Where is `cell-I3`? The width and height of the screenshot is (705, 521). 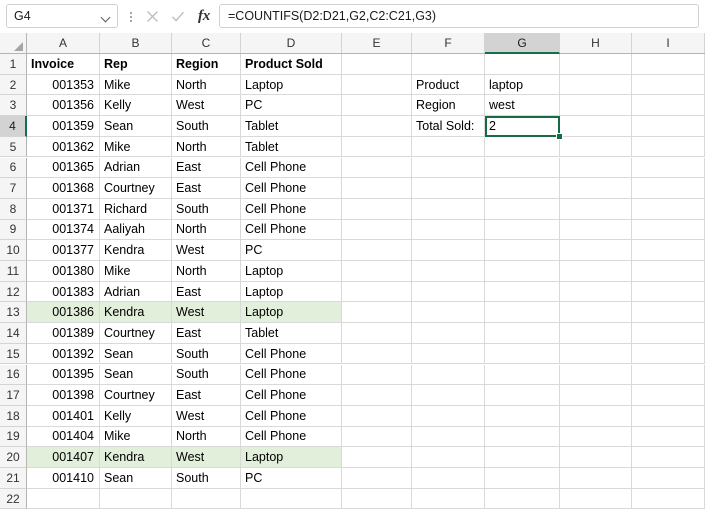 cell-I3 is located at coordinates (668, 106).